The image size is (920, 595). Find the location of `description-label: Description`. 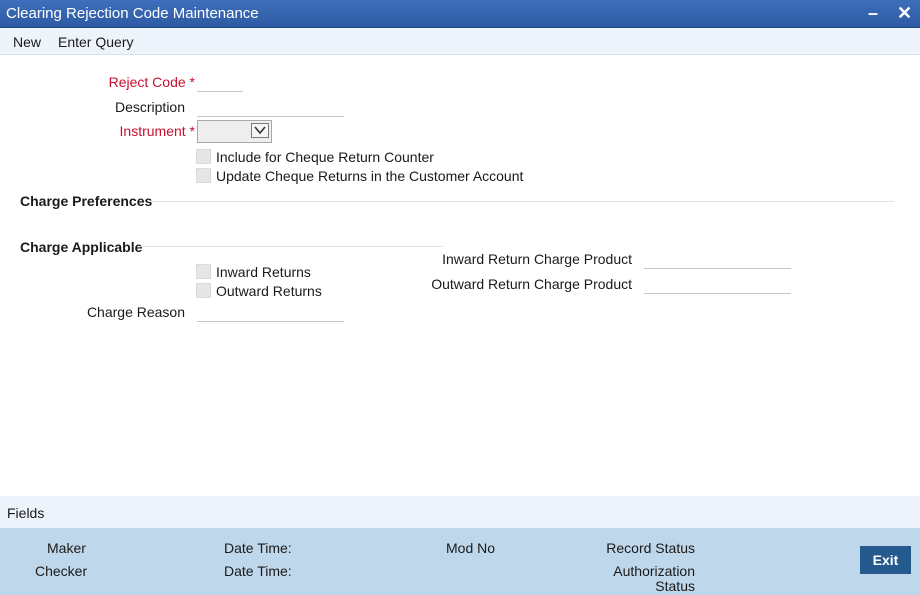

description-label: Description is located at coordinates (149, 107).